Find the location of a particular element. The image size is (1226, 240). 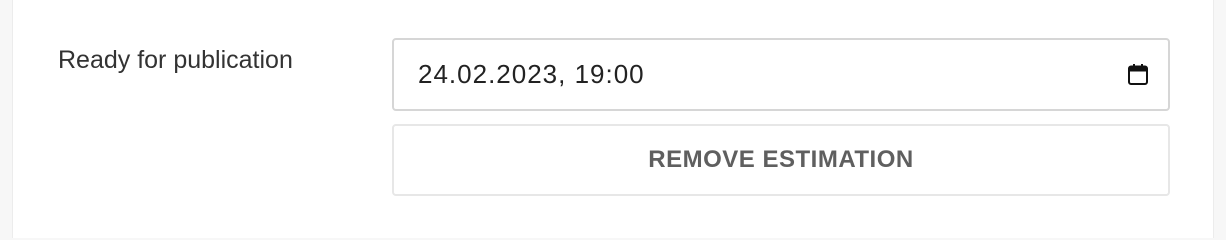

calendar-icon is located at coordinates (1138, 75).